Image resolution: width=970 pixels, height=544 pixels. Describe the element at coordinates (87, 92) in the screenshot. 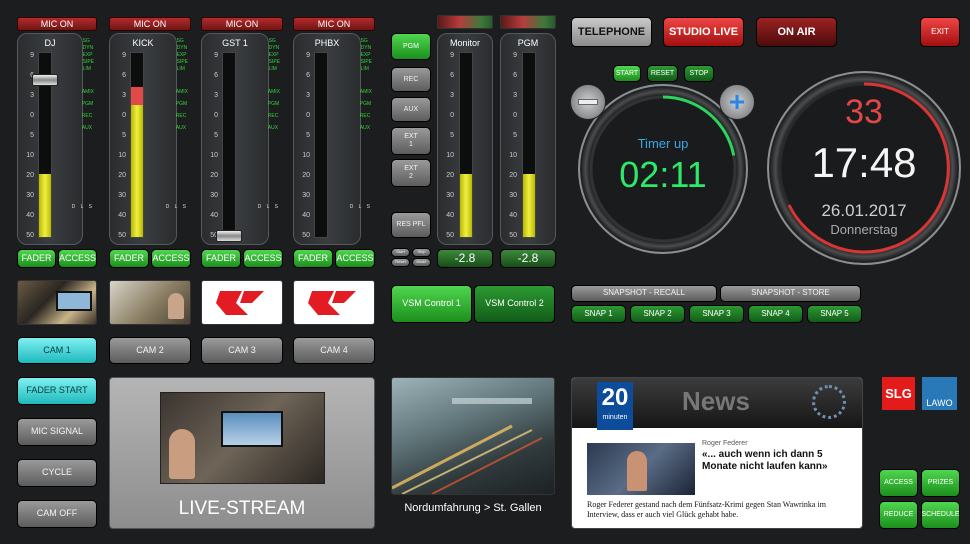

I see `bus-label: AMIX` at that location.